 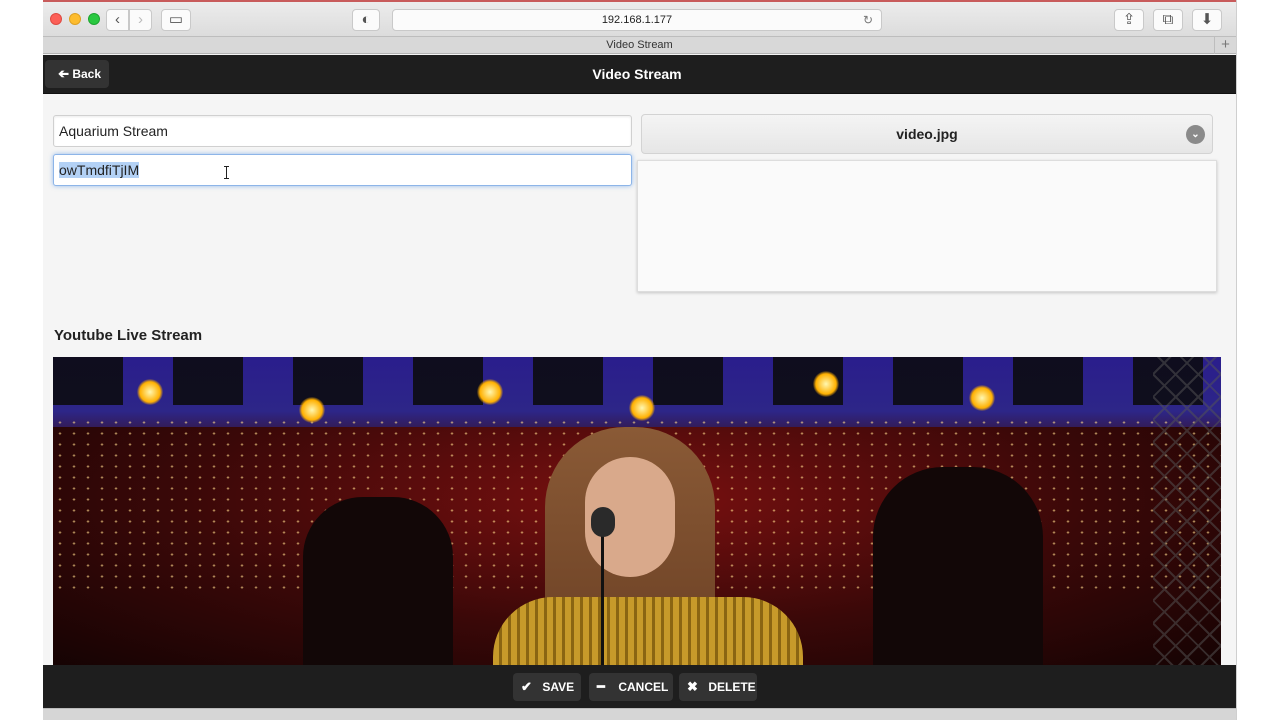 What do you see at coordinates (99, 170) in the screenshot?
I see `youtube-id-value: owTmdfiTjIM` at bounding box center [99, 170].